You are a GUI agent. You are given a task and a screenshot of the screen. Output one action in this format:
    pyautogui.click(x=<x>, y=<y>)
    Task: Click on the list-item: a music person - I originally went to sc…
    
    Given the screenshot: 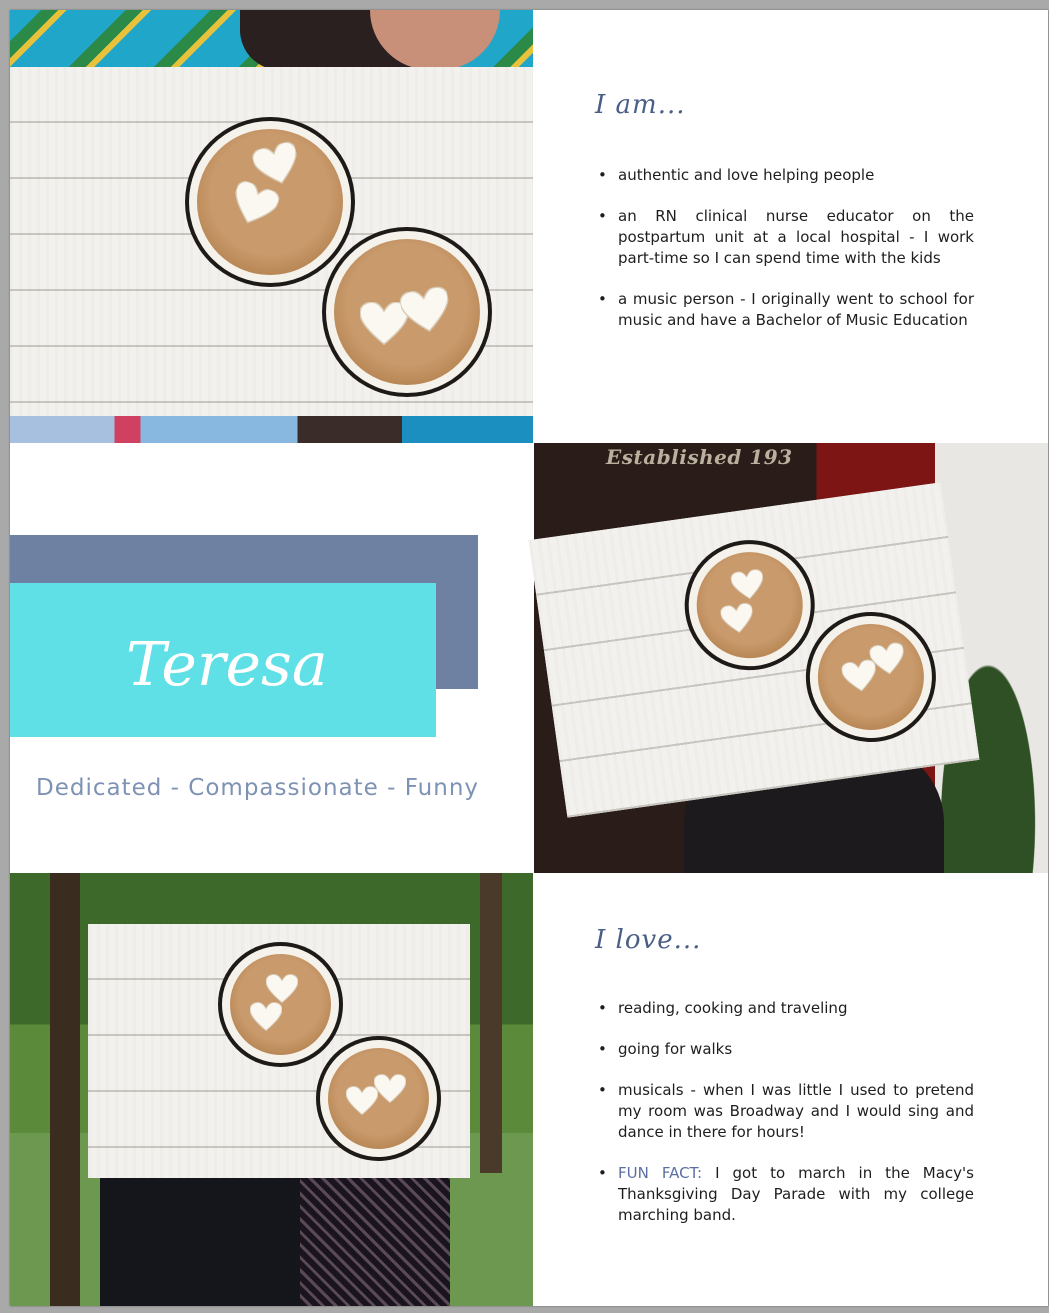 What is the action you would take?
    pyautogui.click(x=783, y=310)
    